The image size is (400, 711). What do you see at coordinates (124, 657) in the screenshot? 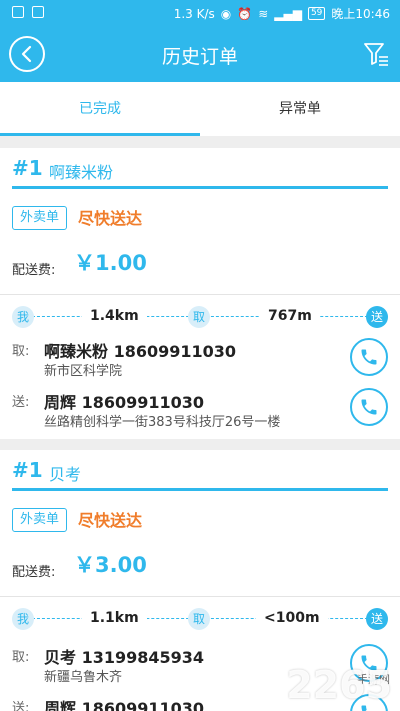
I see `pickup-name-phone: 贝考 13199845934` at bounding box center [124, 657].